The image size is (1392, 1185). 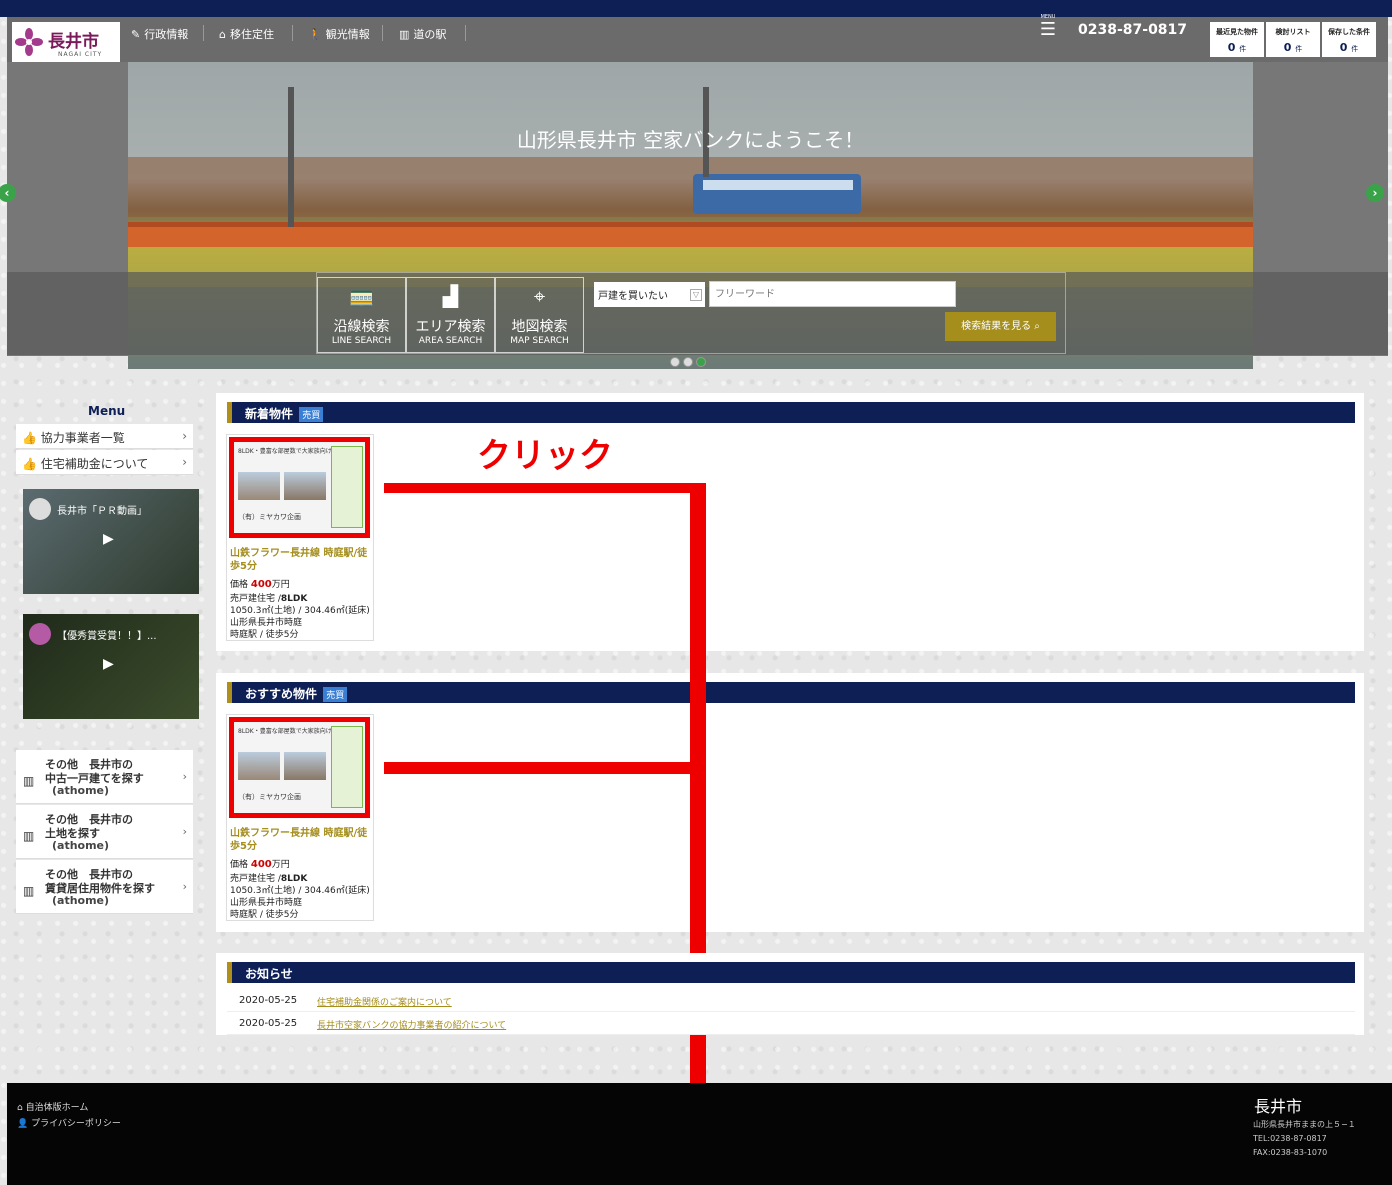 I want to click on purpose-select: 戸建を買いたい ▽, so click(x=649, y=294).